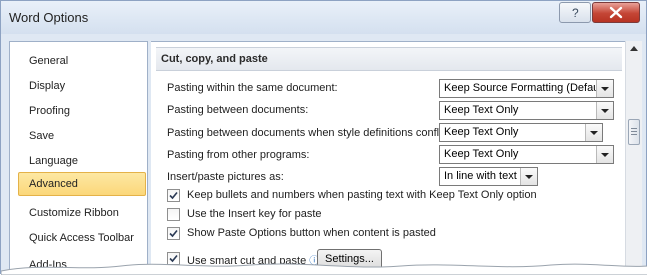  What do you see at coordinates (389, 59) in the screenshot?
I see `section-header: Cut, copy, and paste` at bounding box center [389, 59].